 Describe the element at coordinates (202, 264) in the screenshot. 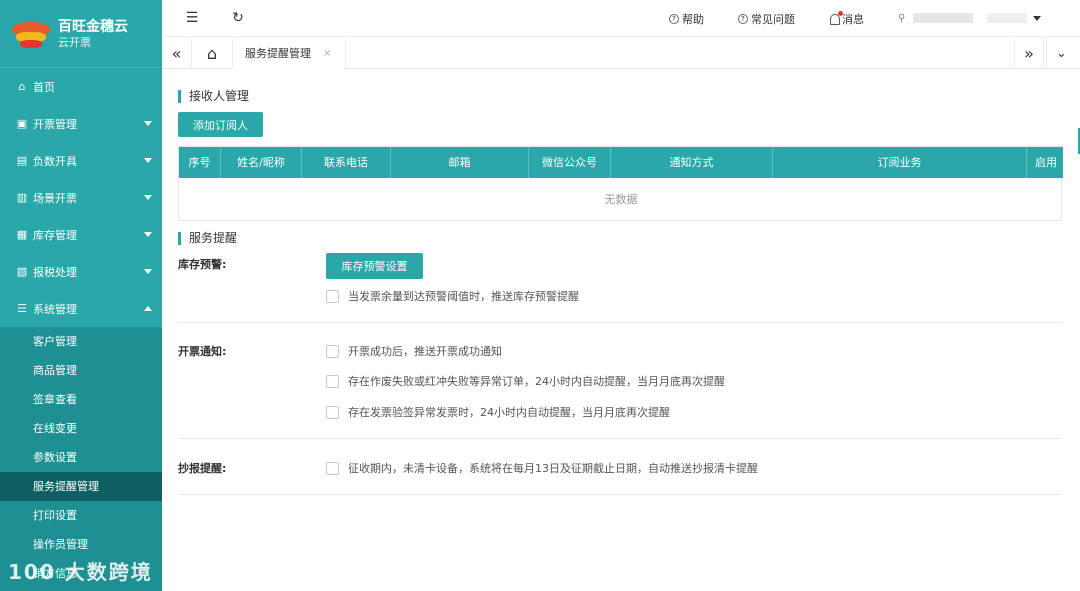

I see `inventory-warning-label: 库存预警:` at that location.